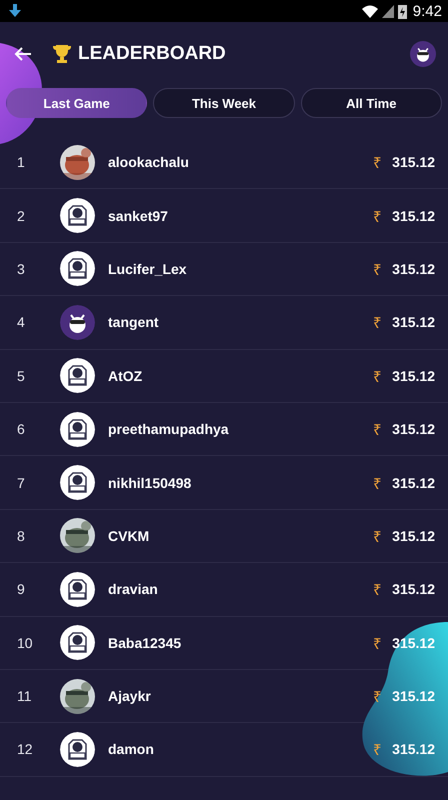  I want to click on player-name: Baba12345, so click(145, 642).